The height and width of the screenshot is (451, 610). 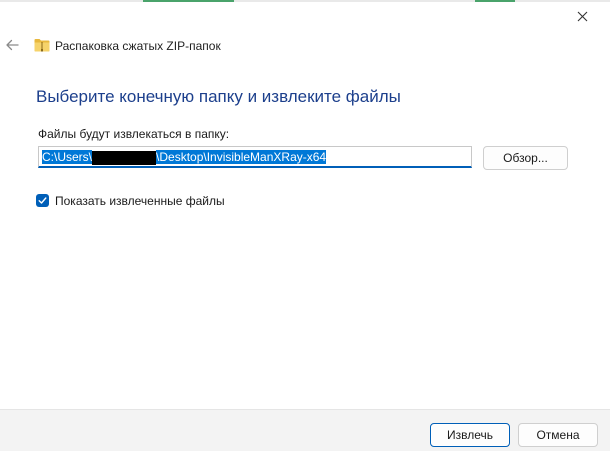 What do you see at coordinates (470, 435) in the screenshot?
I see `extract-button: Извлечь` at bounding box center [470, 435].